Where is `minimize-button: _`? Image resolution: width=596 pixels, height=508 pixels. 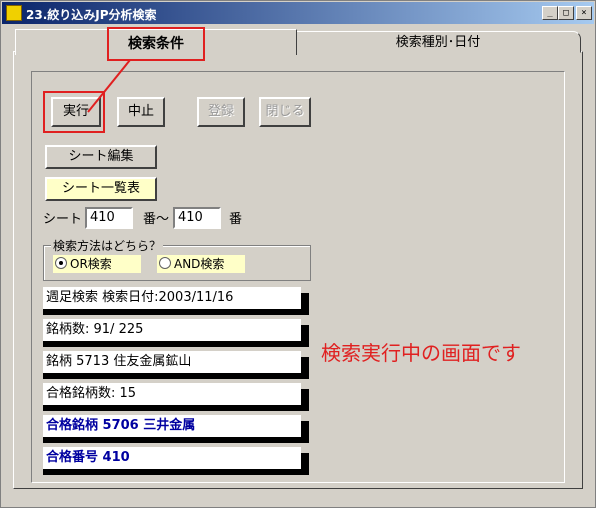 minimize-button: _ is located at coordinates (550, 13).